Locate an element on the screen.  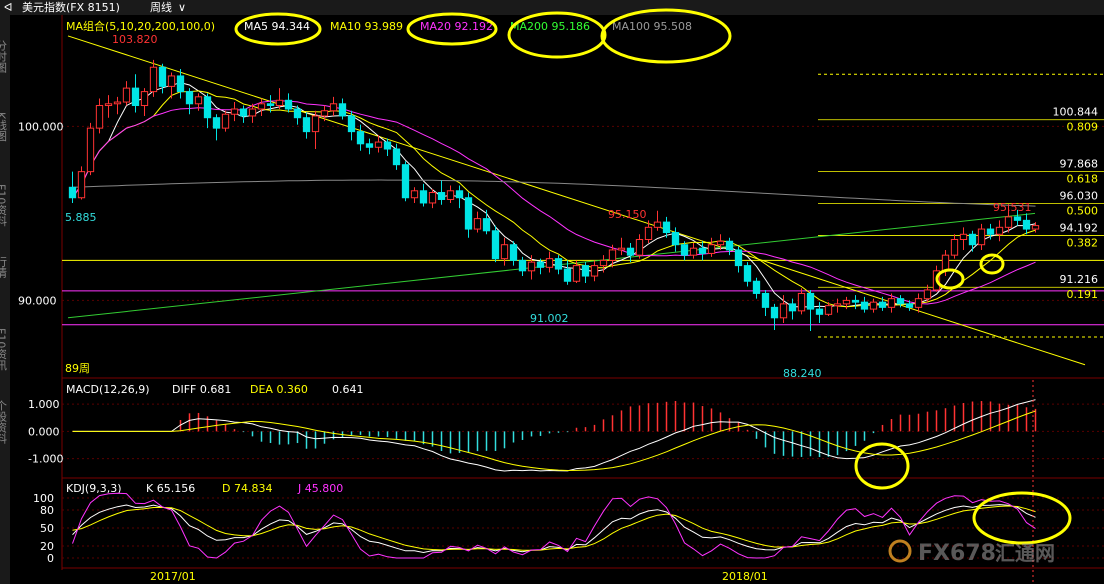
ma-legend-item: MA200 95.186 is located at coordinates (550, 26).